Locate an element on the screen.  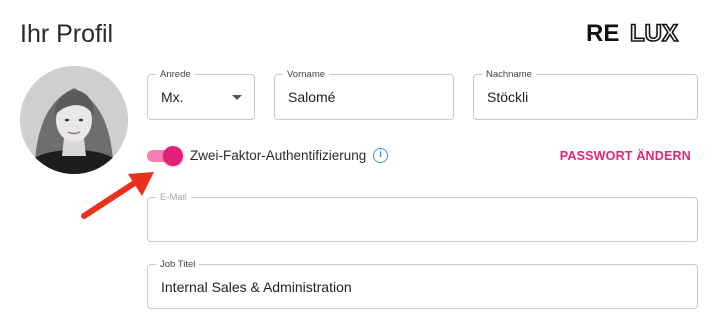
two-factor-label: Zwei-Faktor-Authentifizierung is located at coordinates (278, 155).